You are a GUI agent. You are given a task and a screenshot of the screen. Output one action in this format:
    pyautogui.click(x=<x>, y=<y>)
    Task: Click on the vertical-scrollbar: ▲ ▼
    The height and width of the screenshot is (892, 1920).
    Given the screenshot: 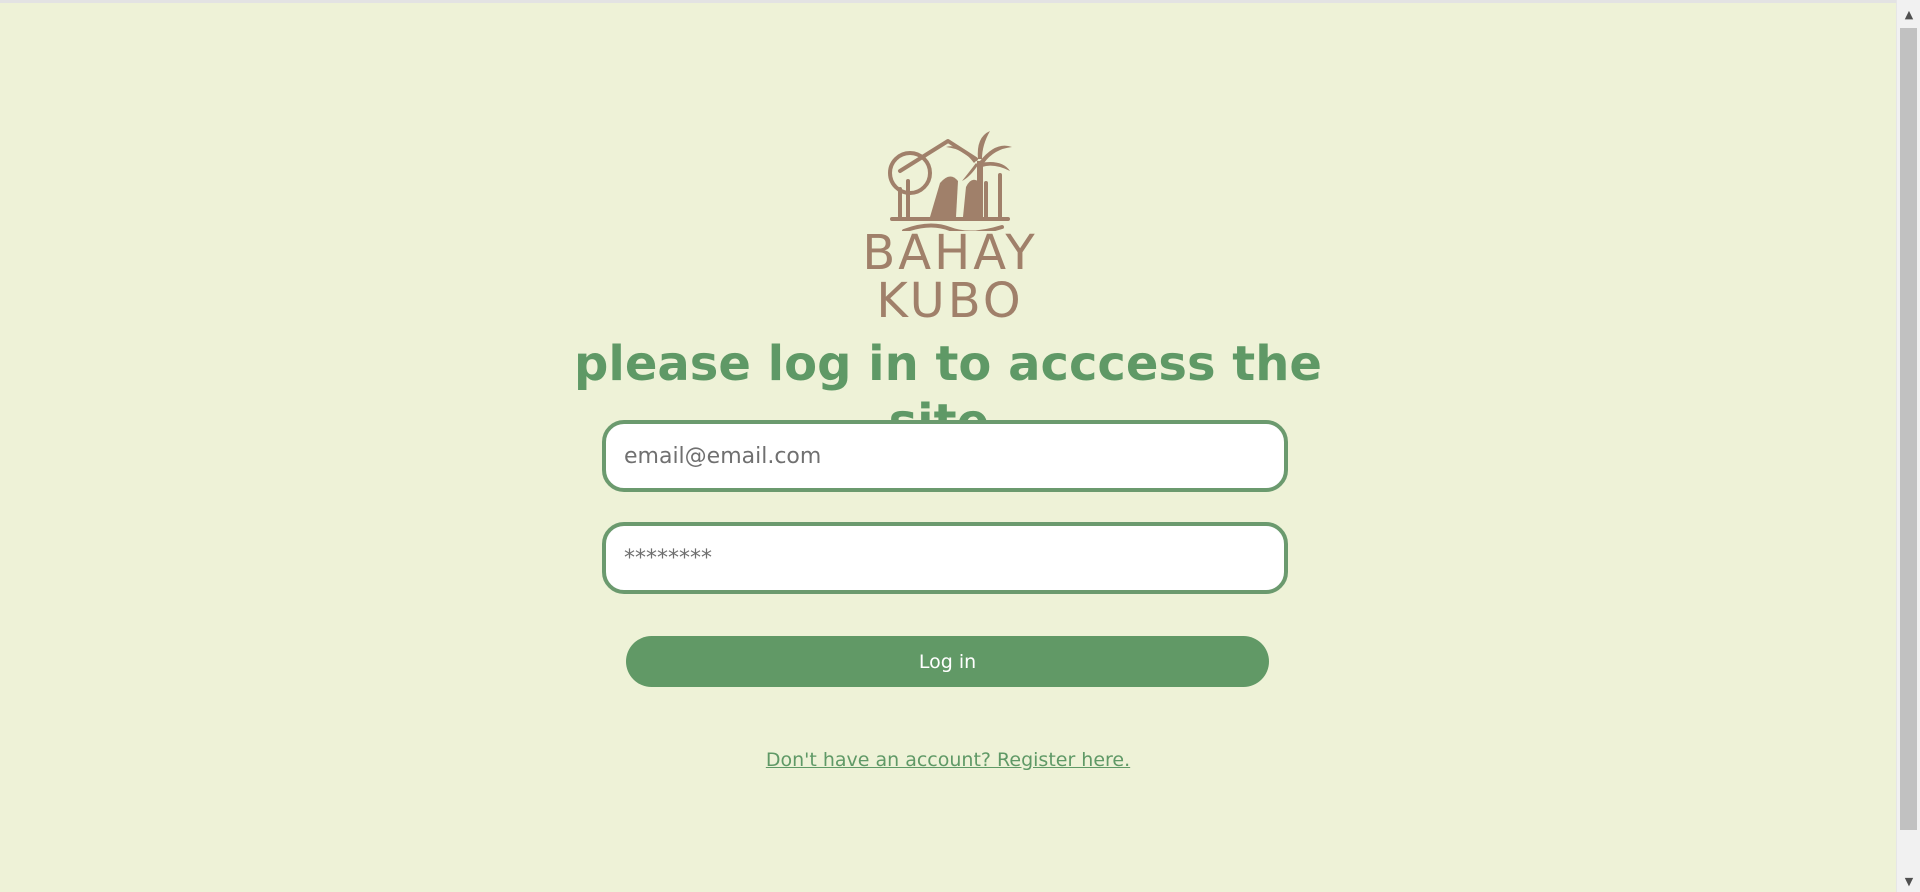 What is the action you would take?
    pyautogui.click(x=1908, y=446)
    